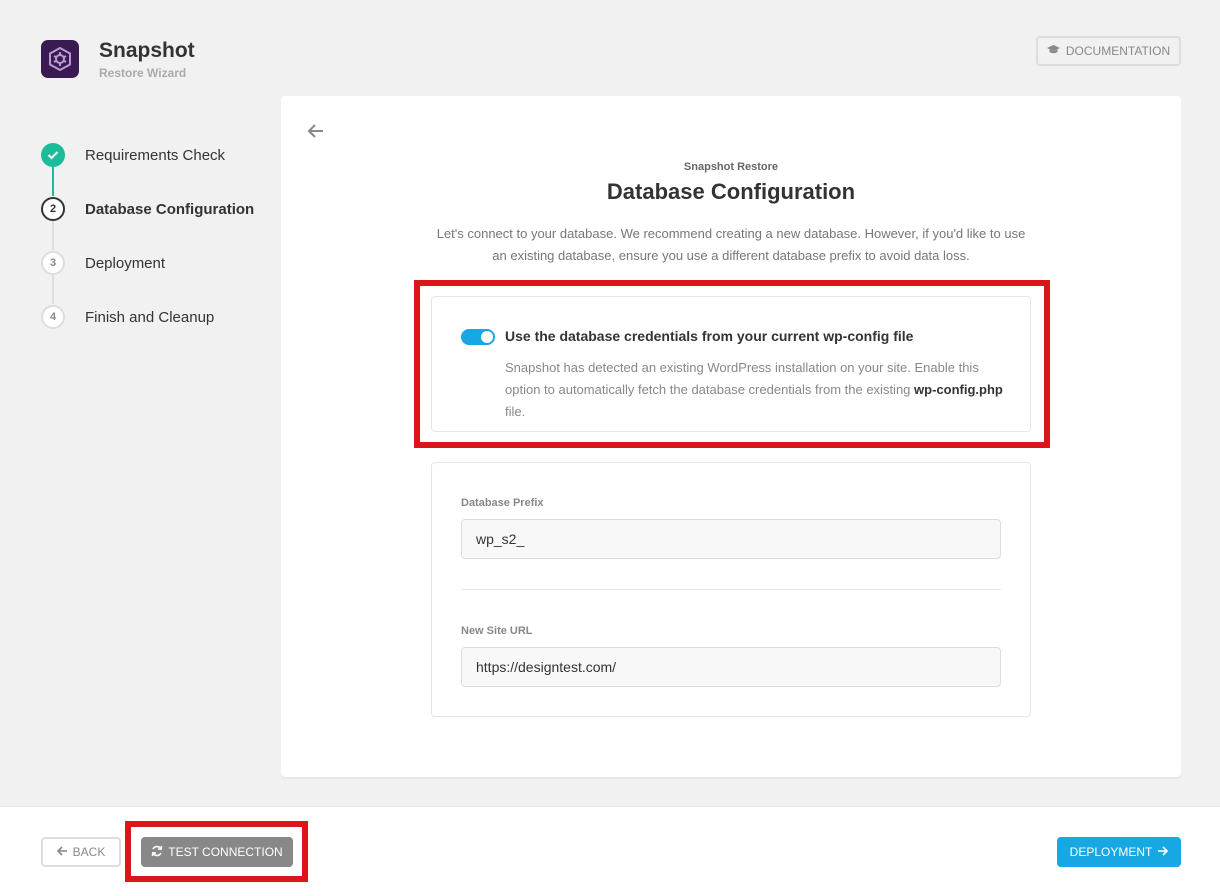 Image resolution: width=1220 pixels, height=896 pixels. I want to click on database-prefix-input, so click(731, 539).